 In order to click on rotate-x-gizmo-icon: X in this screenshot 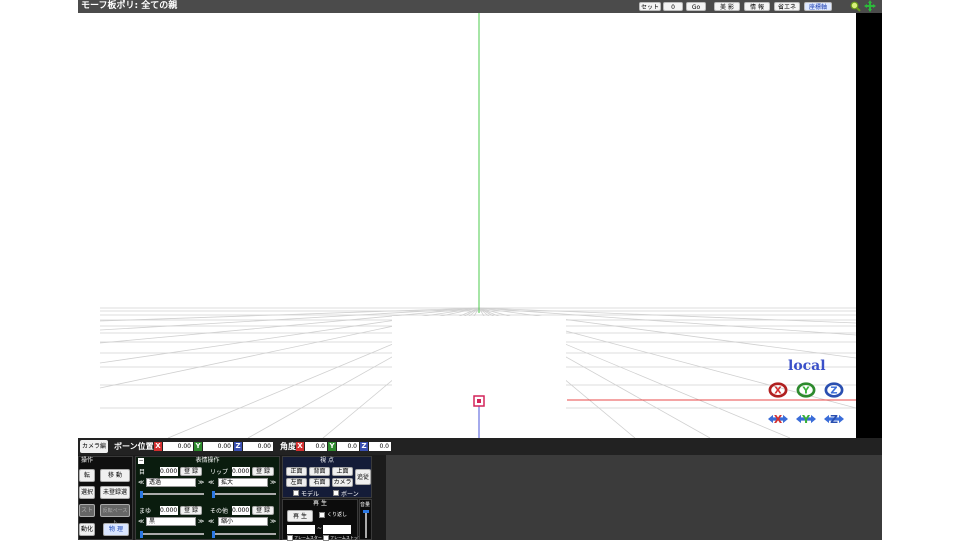, I will do `click(778, 390)`.